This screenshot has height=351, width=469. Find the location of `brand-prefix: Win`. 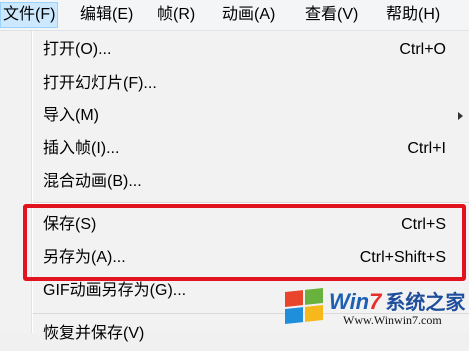

brand-prefix: Win is located at coordinates (349, 301).